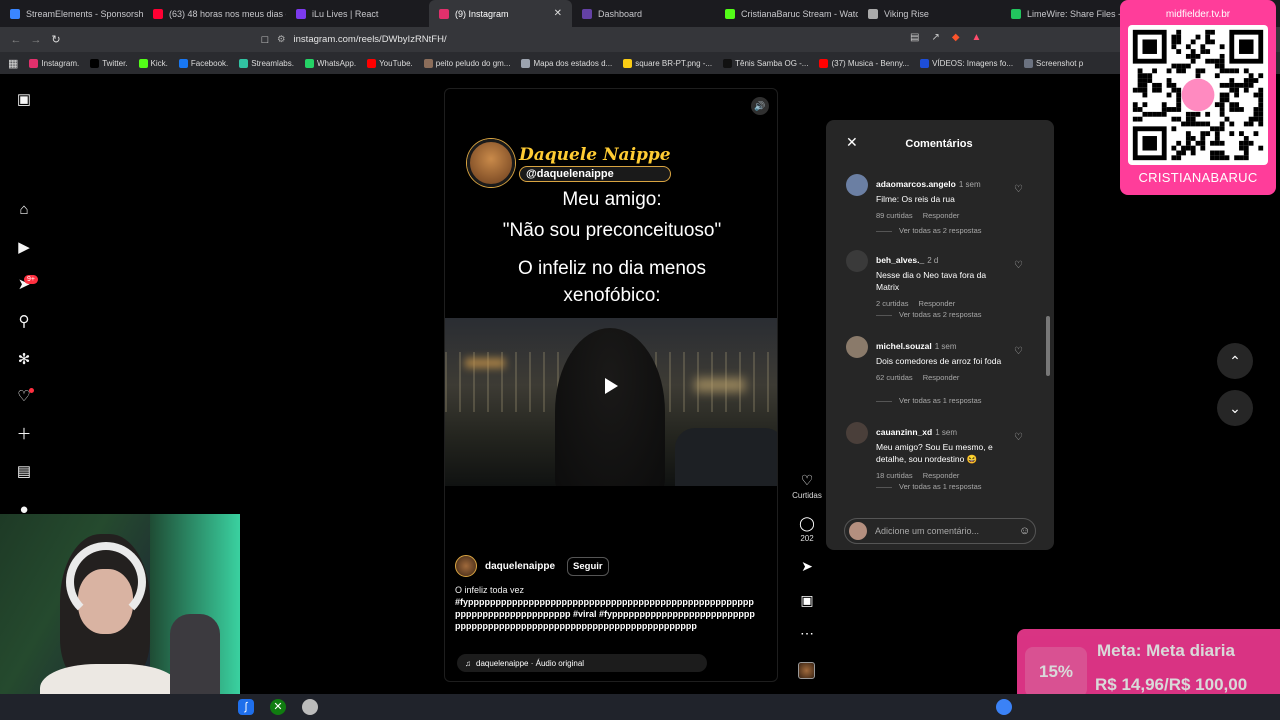 The height and width of the screenshot is (720, 1280). What do you see at coordinates (637, 39) in the screenshot?
I see `url-field: ⚙ instagram.com/reels/DWbyIzRNtFH/` at bounding box center [637, 39].